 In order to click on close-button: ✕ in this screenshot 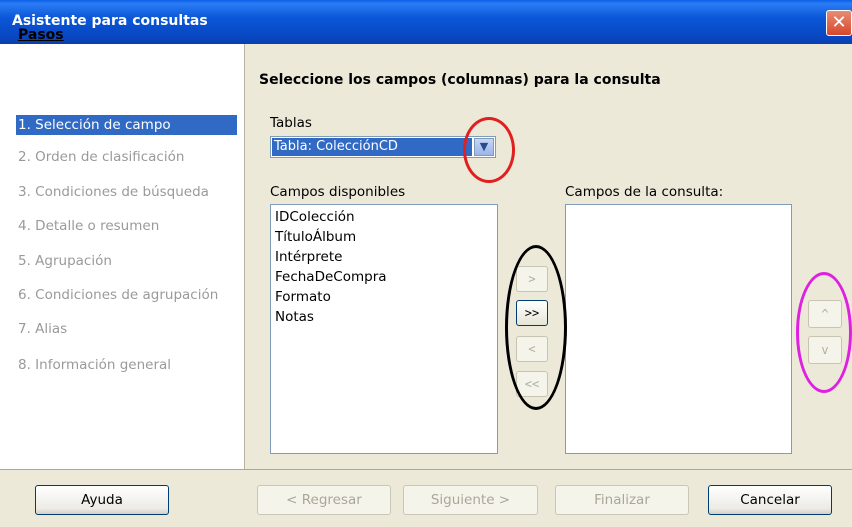, I will do `click(839, 23)`.